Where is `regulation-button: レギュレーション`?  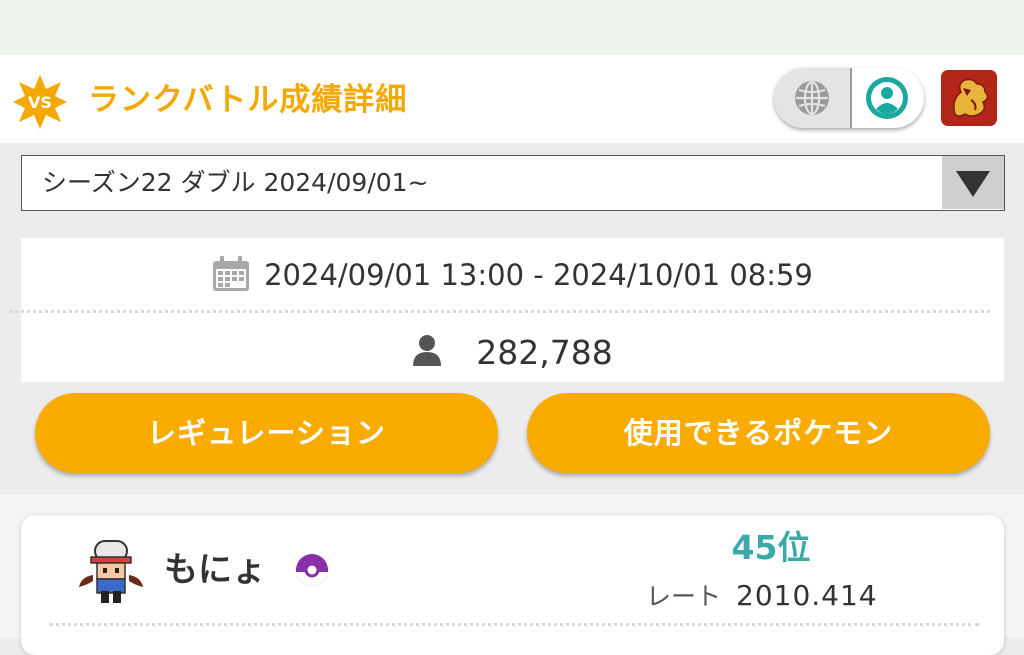
regulation-button: レギュレーション is located at coordinates (266, 433).